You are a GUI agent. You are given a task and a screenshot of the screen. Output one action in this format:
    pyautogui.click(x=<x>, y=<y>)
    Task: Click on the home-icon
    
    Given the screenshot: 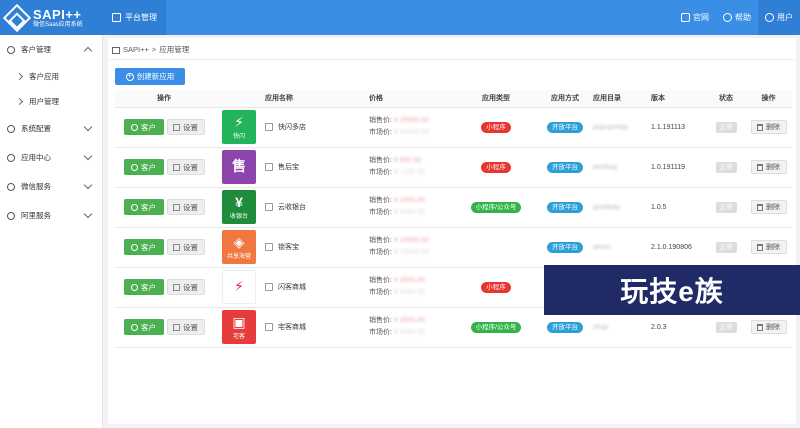 What is the action you would take?
    pyautogui.click(x=116, y=50)
    